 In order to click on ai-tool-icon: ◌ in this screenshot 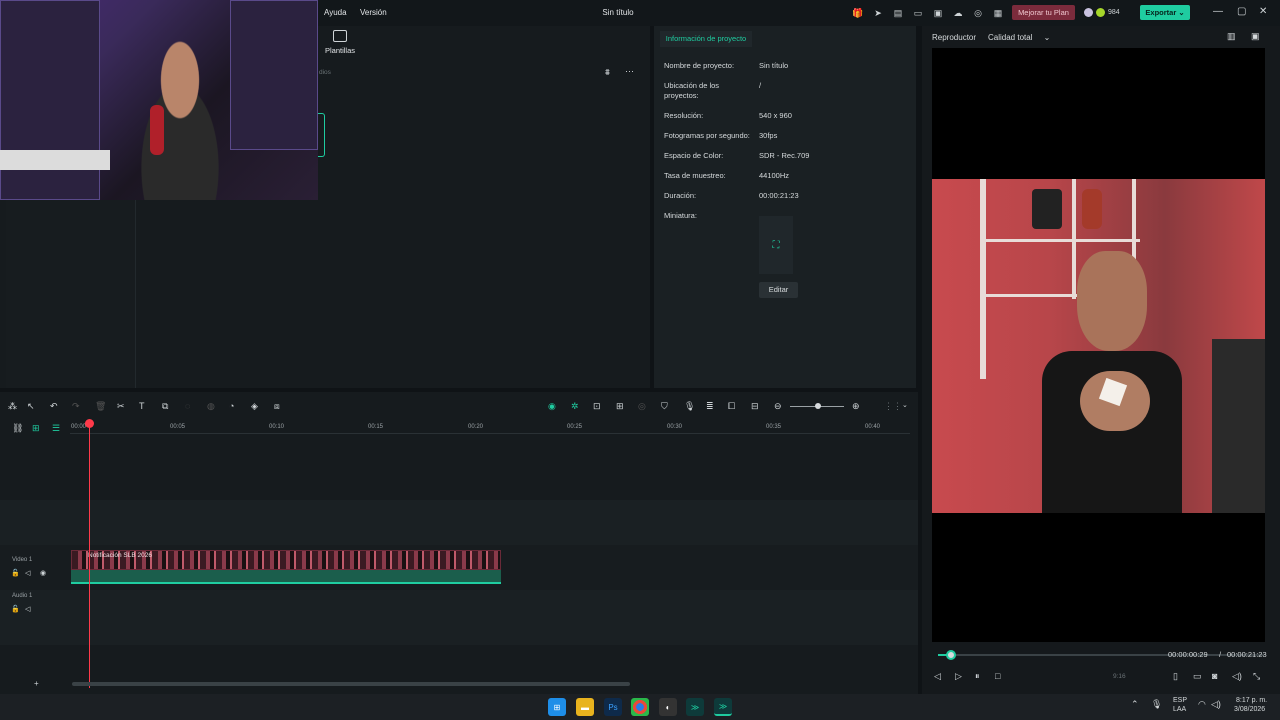, I will do `click(187, 406)`.